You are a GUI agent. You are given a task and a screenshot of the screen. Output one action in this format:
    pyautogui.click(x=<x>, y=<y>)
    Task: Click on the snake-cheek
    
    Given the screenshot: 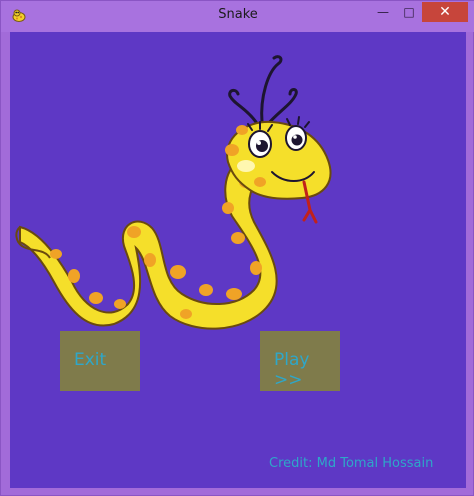 What is the action you would take?
    pyautogui.click(x=246, y=166)
    